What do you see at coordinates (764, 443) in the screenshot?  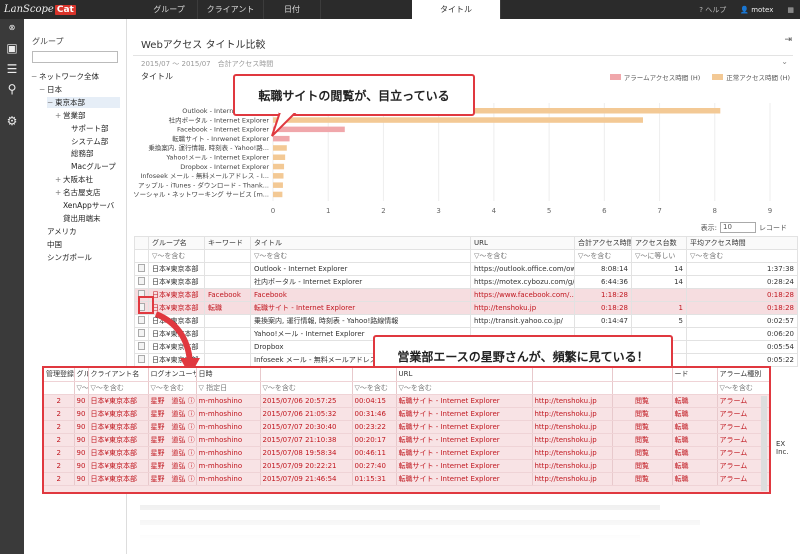 I see `scrollbar` at bounding box center [764, 443].